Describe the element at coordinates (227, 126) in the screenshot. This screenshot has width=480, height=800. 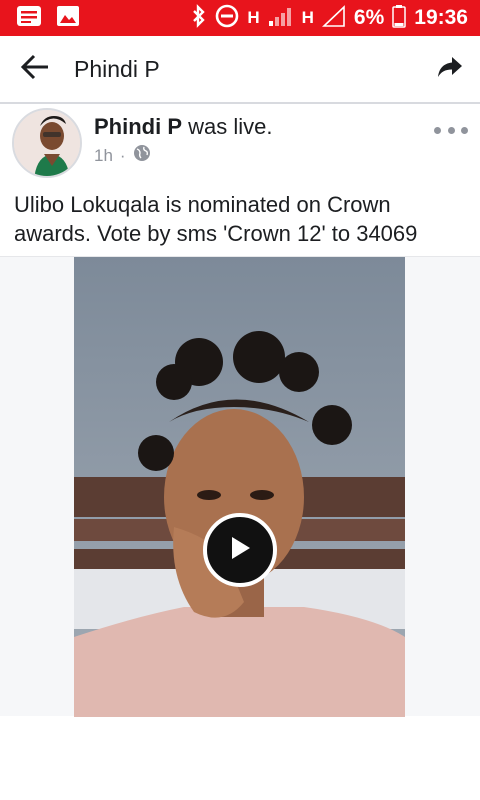
I see `post-action: was live.` at that location.